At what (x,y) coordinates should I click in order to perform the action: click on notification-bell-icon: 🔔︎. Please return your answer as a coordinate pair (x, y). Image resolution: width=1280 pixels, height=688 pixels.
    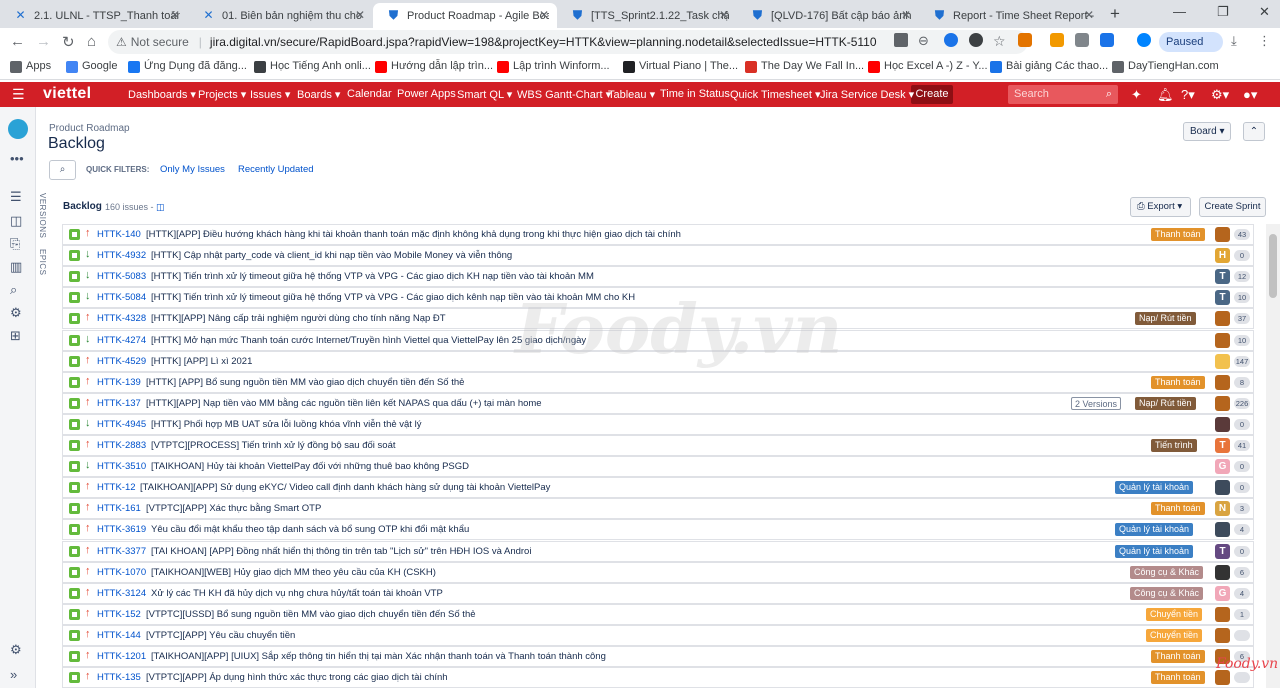
    Looking at the image, I should click on (1165, 95).